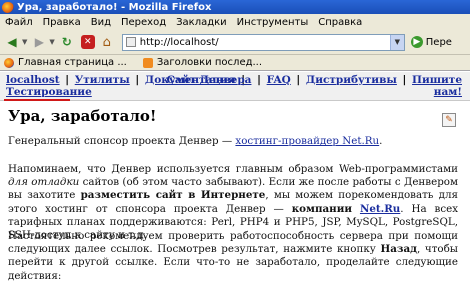  What do you see at coordinates (24, 42) in the screenshot?
I see `back-dropdown-icon: ▼` at bounding box center [24, 42].